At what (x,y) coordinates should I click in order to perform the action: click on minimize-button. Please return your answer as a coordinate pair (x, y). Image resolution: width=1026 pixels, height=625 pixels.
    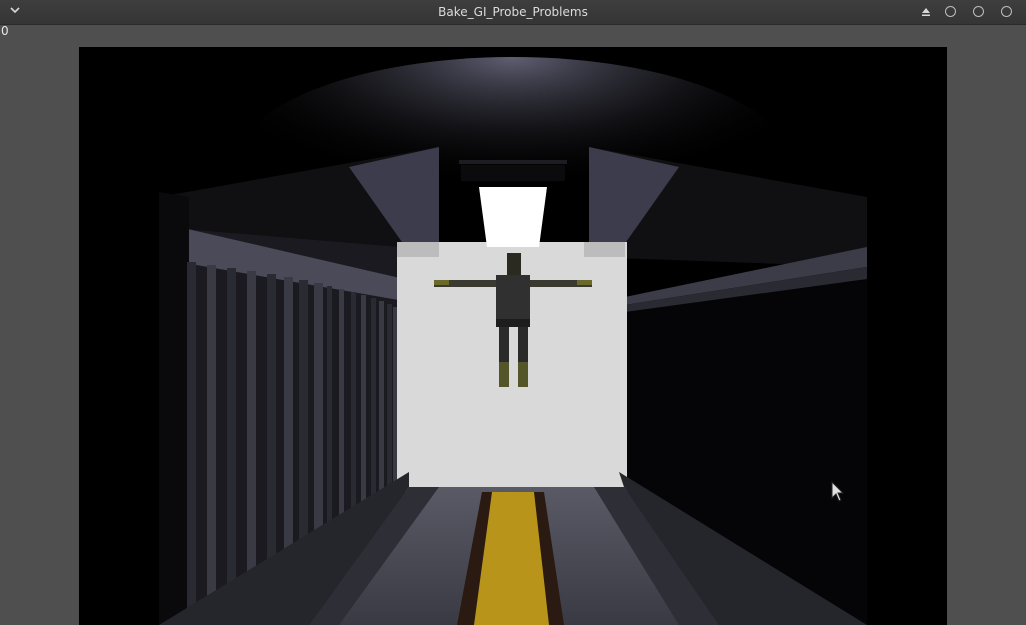
    Looking at the image, I should click on (950, 11).